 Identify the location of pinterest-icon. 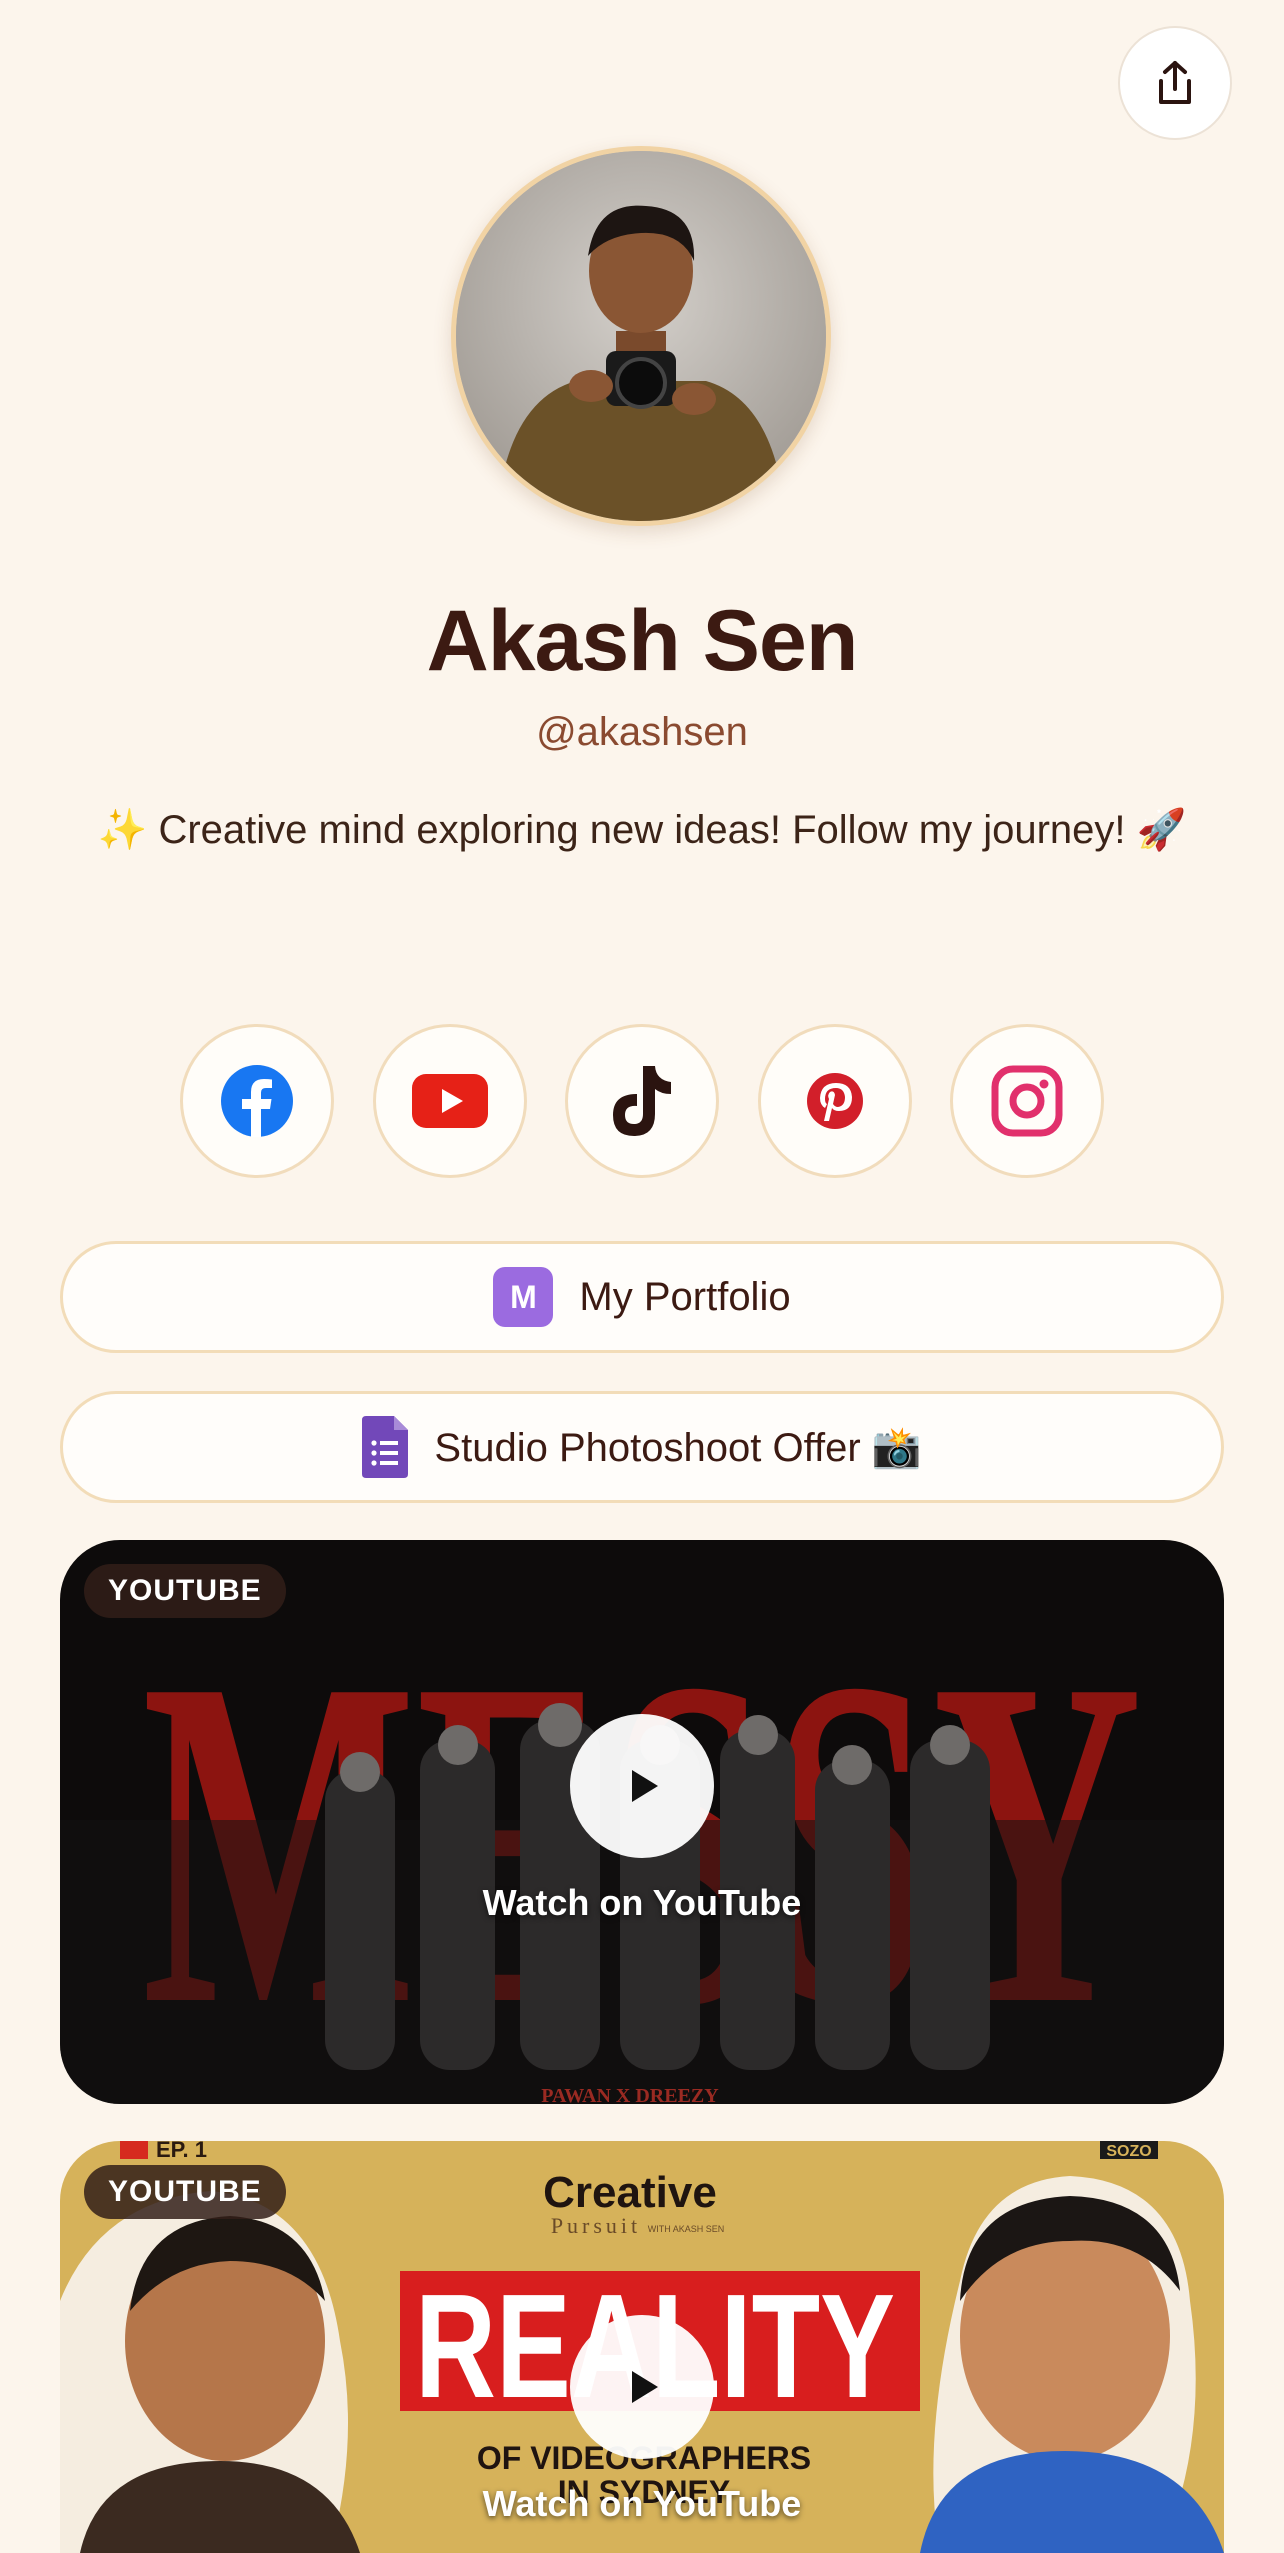
(834, 1101).